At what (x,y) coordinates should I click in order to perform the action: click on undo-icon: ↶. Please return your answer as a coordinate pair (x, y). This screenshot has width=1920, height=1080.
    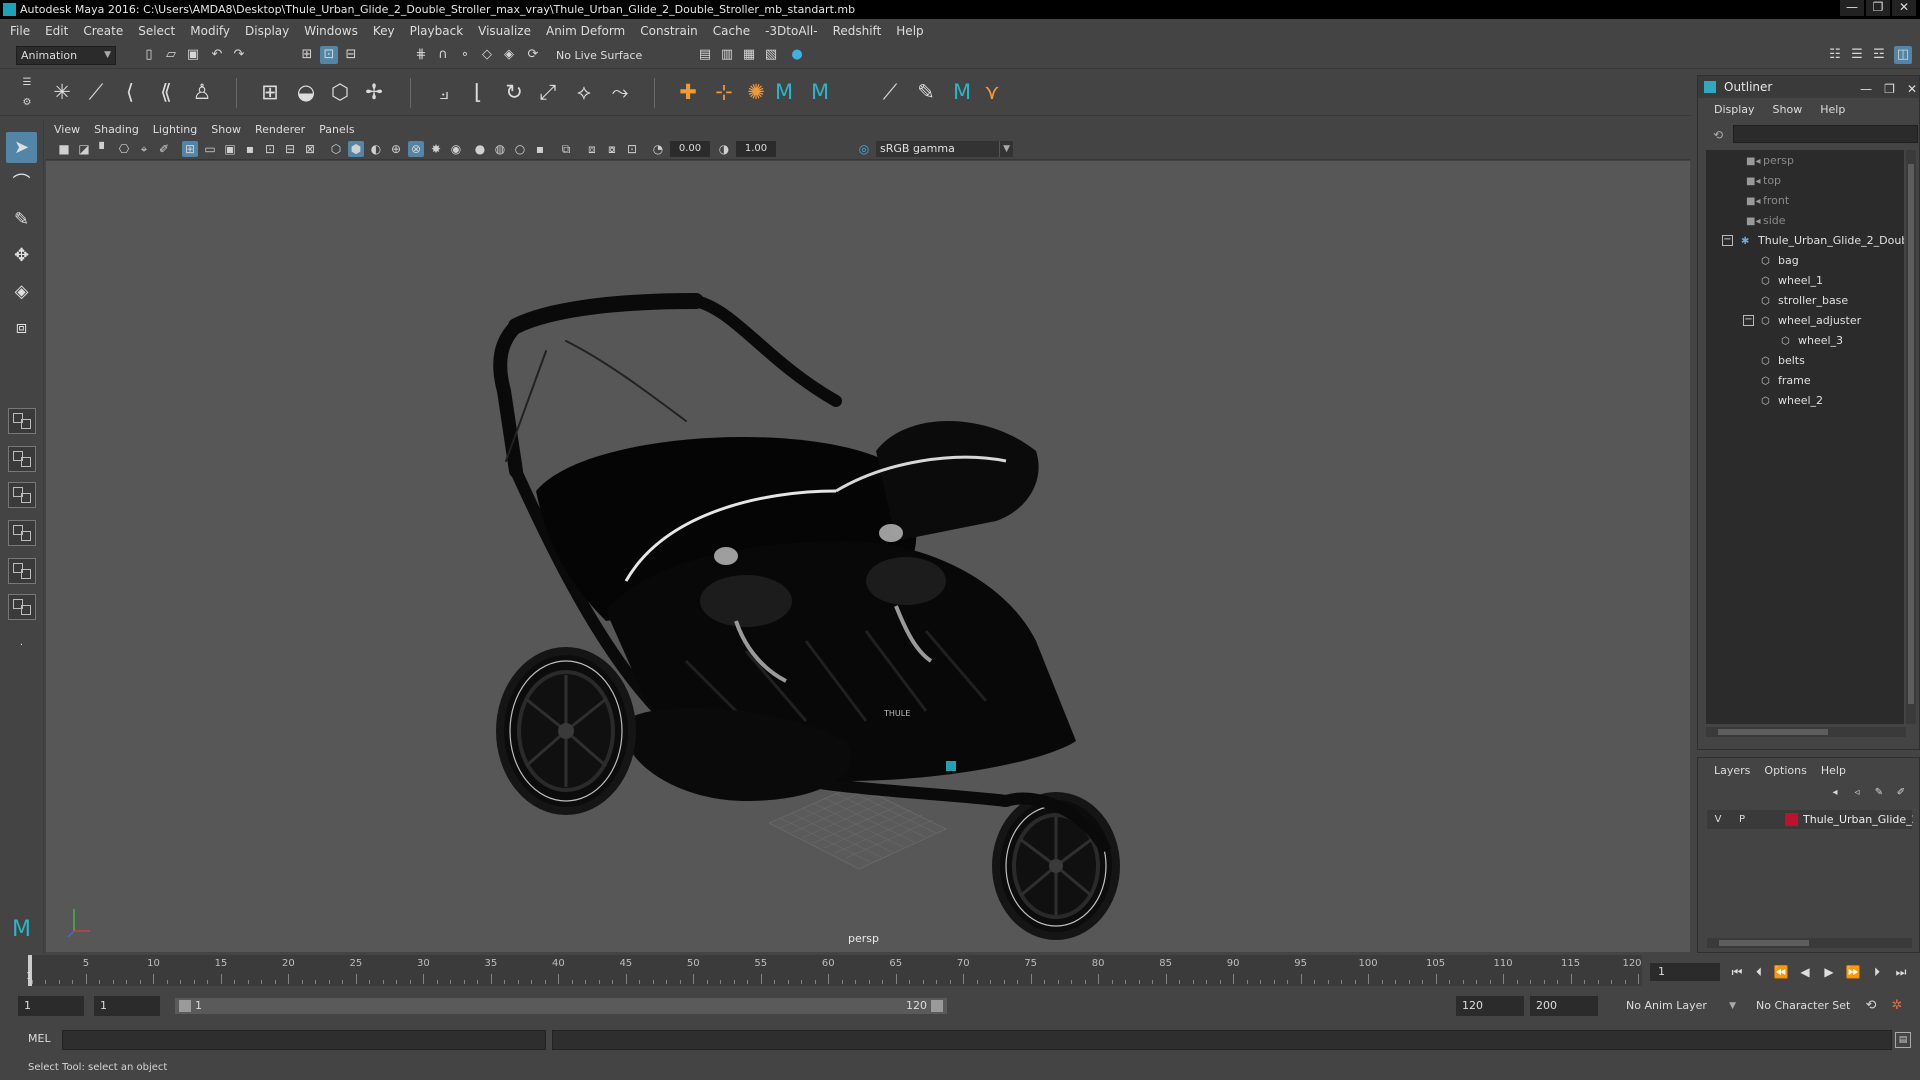
    Looking at the image, I should click on (217, 55).